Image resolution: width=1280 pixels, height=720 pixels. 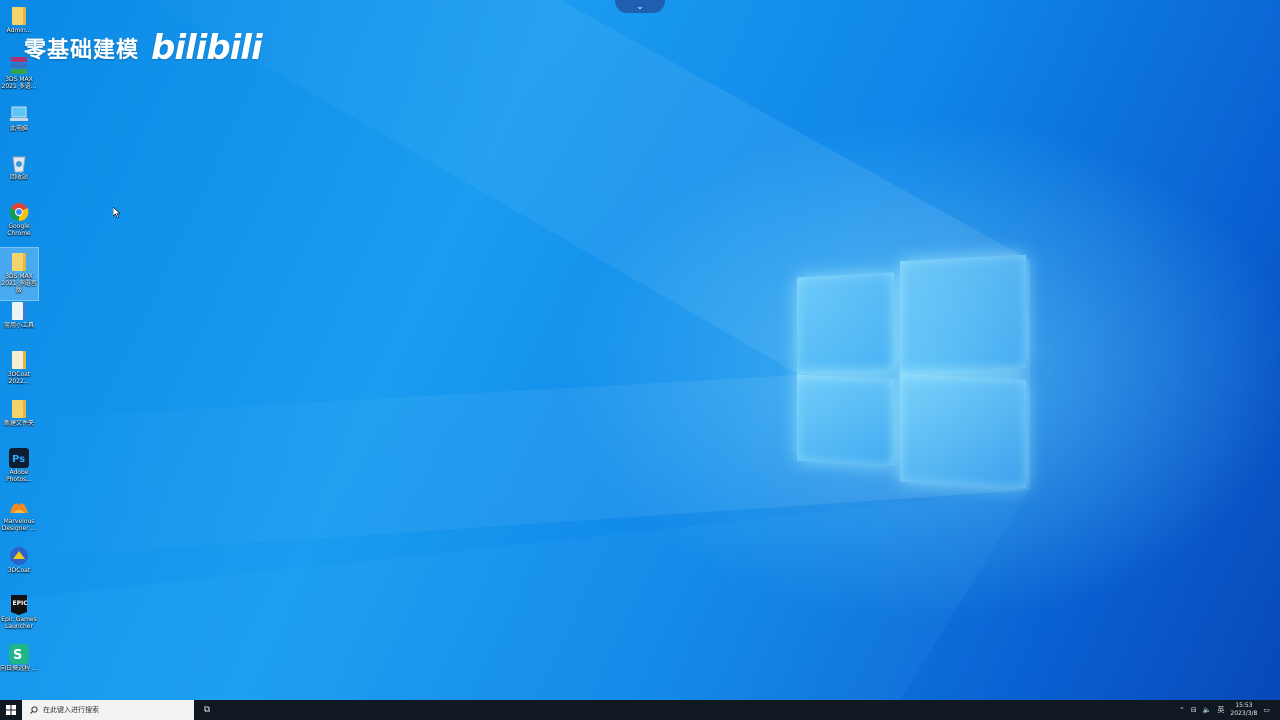 I want to click on desktop-icon-tools: 常用小工具, so click(x=19, y=320).